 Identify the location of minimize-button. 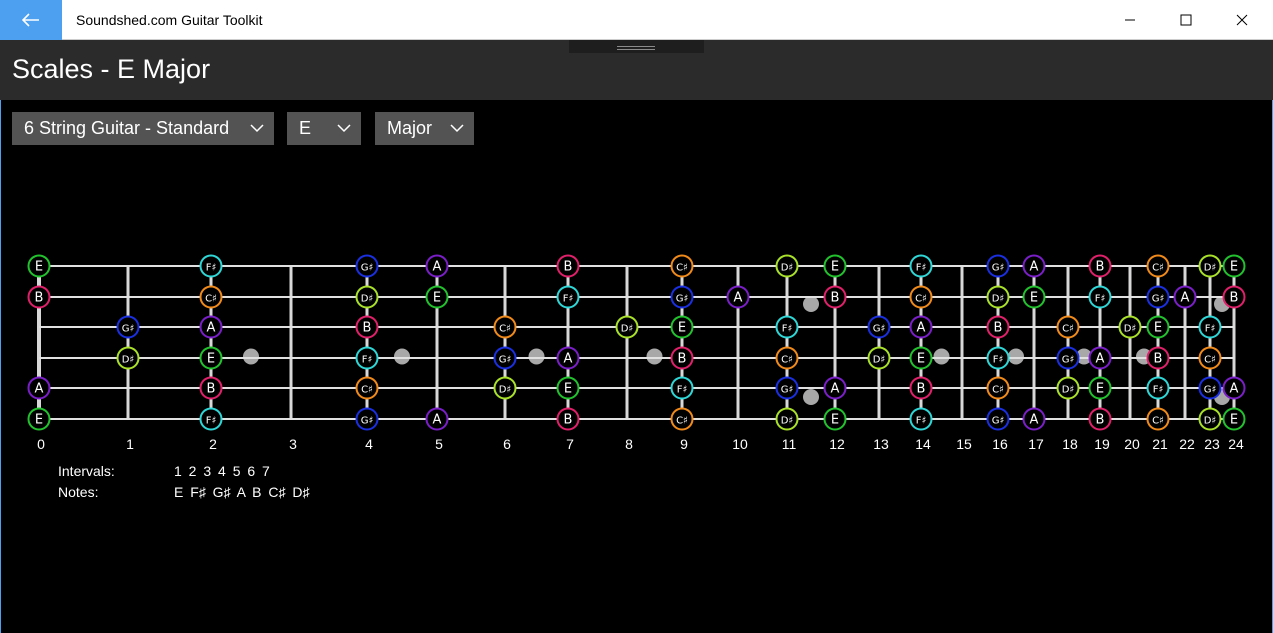
(1130, 20).